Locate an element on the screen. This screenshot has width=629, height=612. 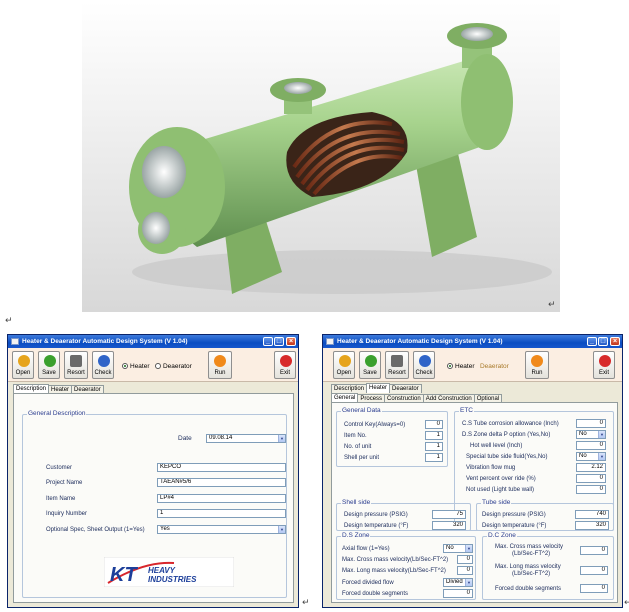
vent-percent-field: 0 is located at coordinates (591, 478).